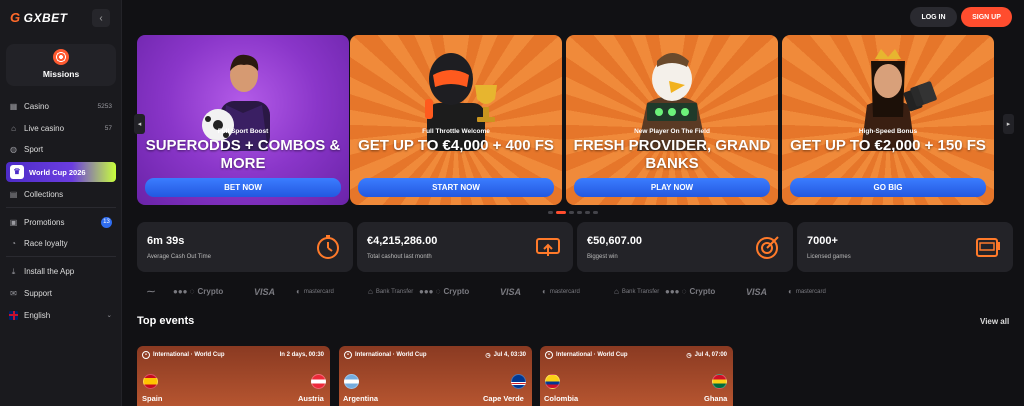 The height and width of the screenshot is (406, 1024). What do you see at coordinates (391, 355) in the screenshot?
I see `event-league: International · World Cup` at bounding box center [391, 355].